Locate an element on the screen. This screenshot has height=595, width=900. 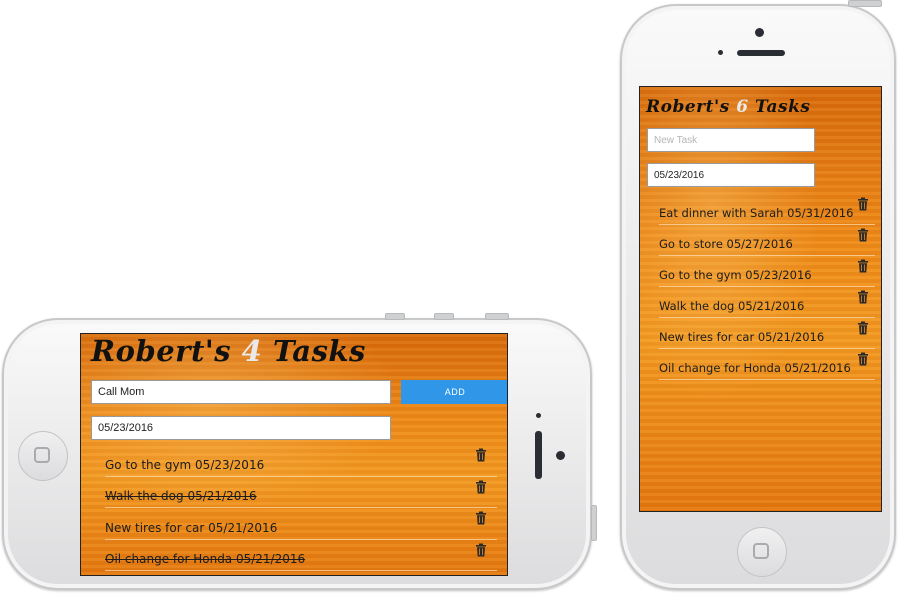
mute-switch is located at coordinates (497, 316).